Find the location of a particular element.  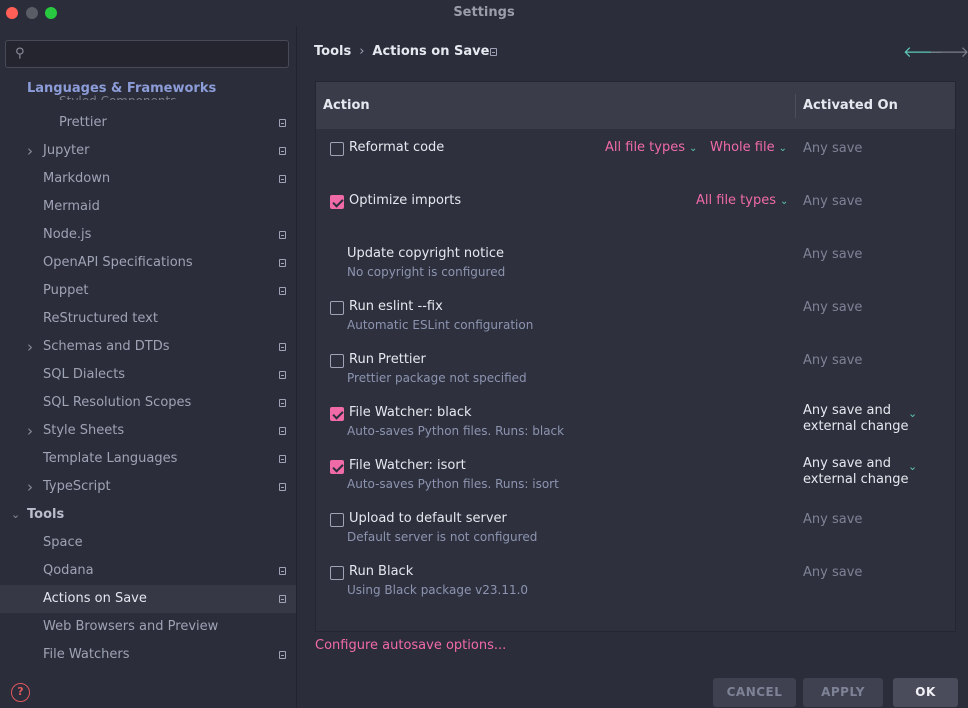

search-box: ⚲ is located at coordinates (147, 54).